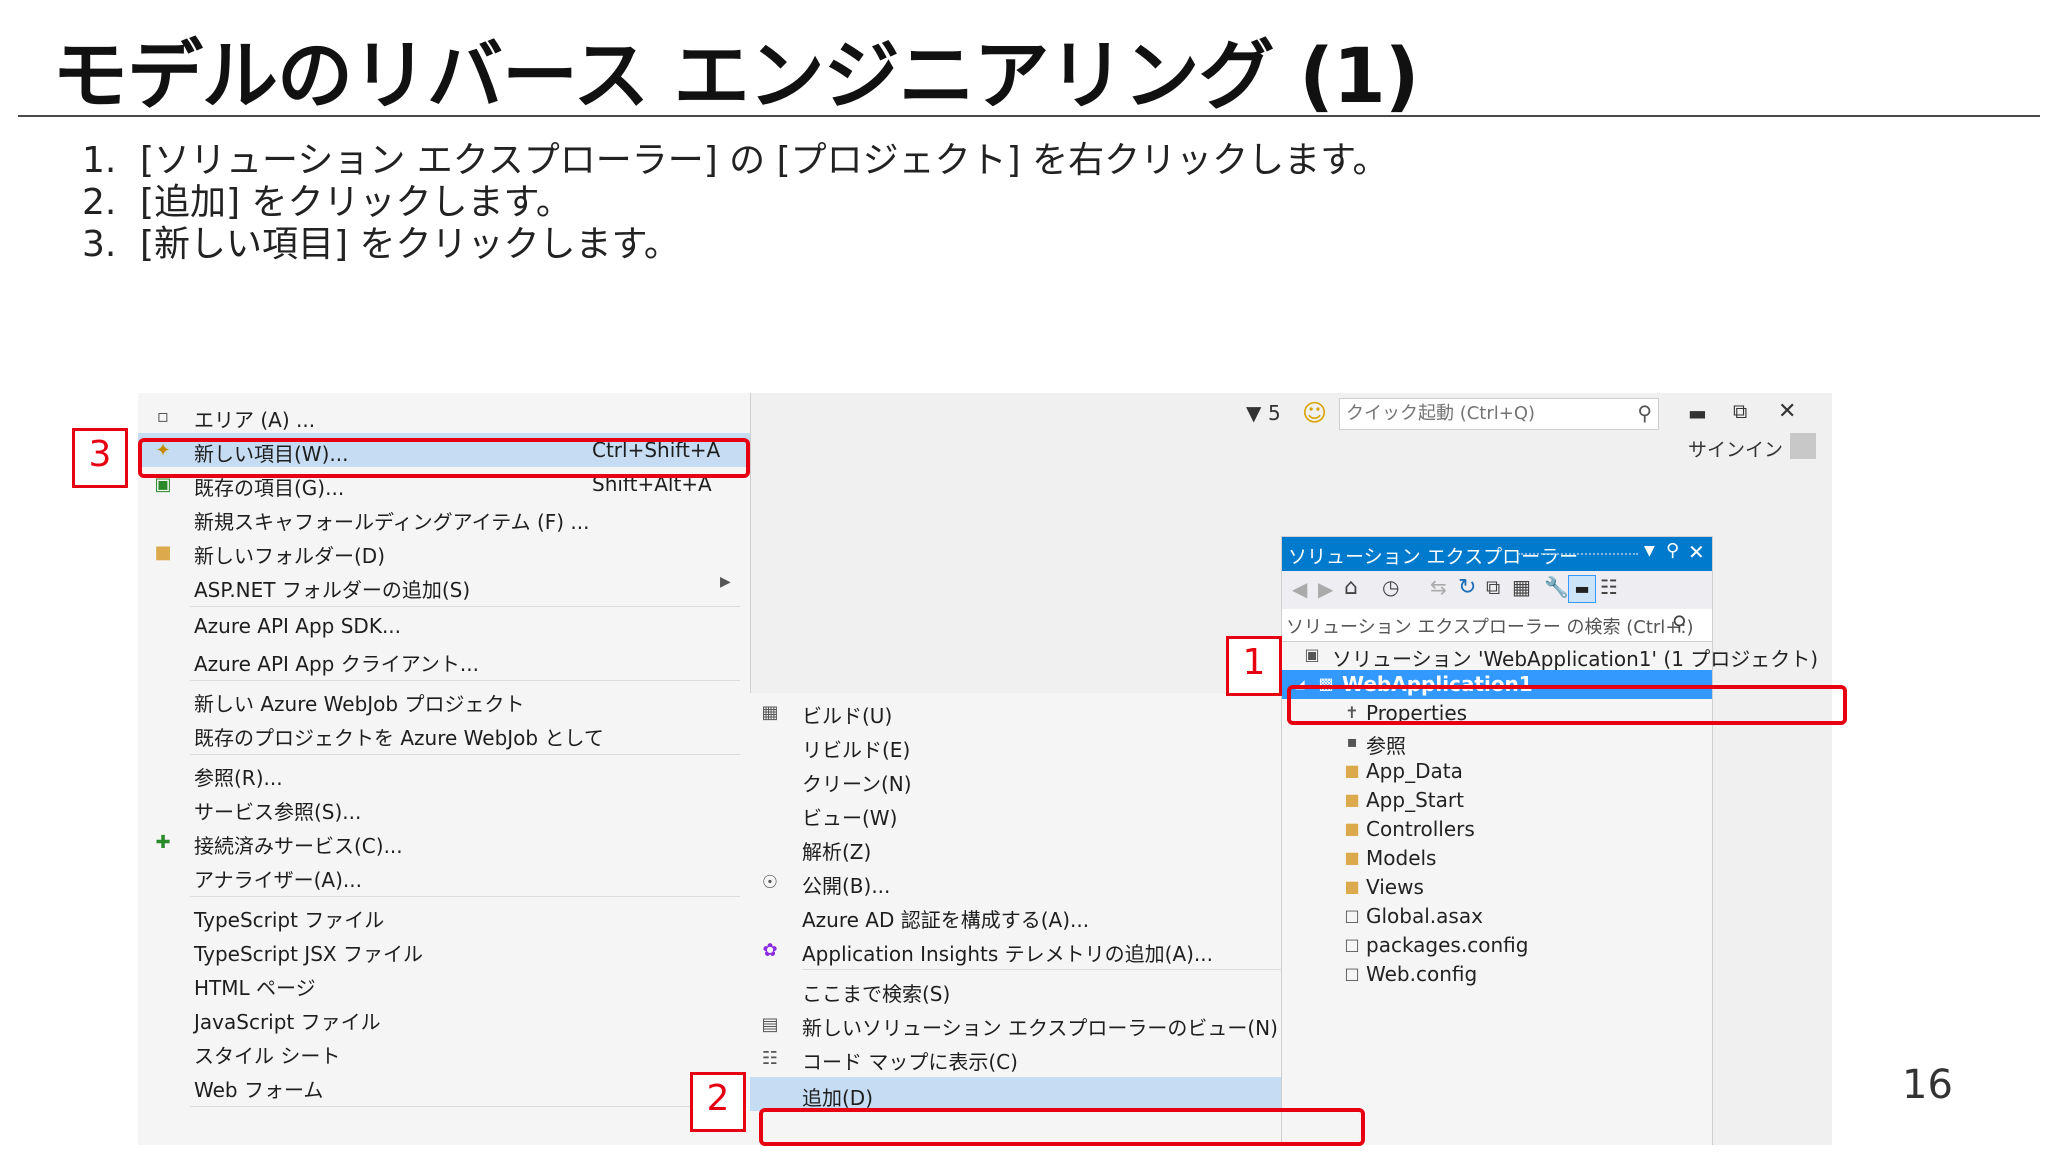 This screenshot has width=2048, height=1152. I want to click on build-icon: ▦, so click(770, 712).